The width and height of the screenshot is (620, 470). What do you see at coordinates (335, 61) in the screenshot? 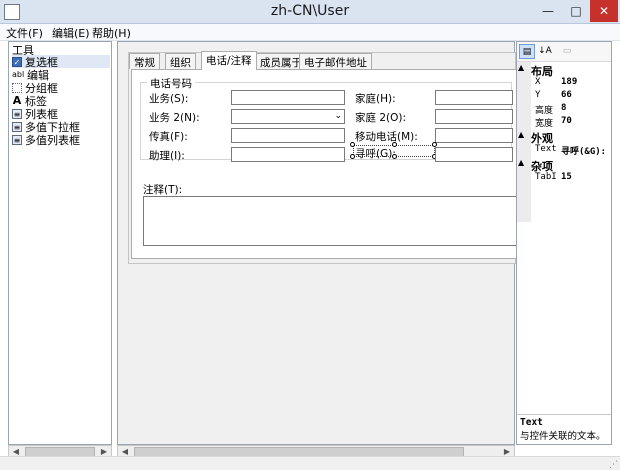
I see `tab-4: 电子邮件地址` at bounding box center [335, 61].